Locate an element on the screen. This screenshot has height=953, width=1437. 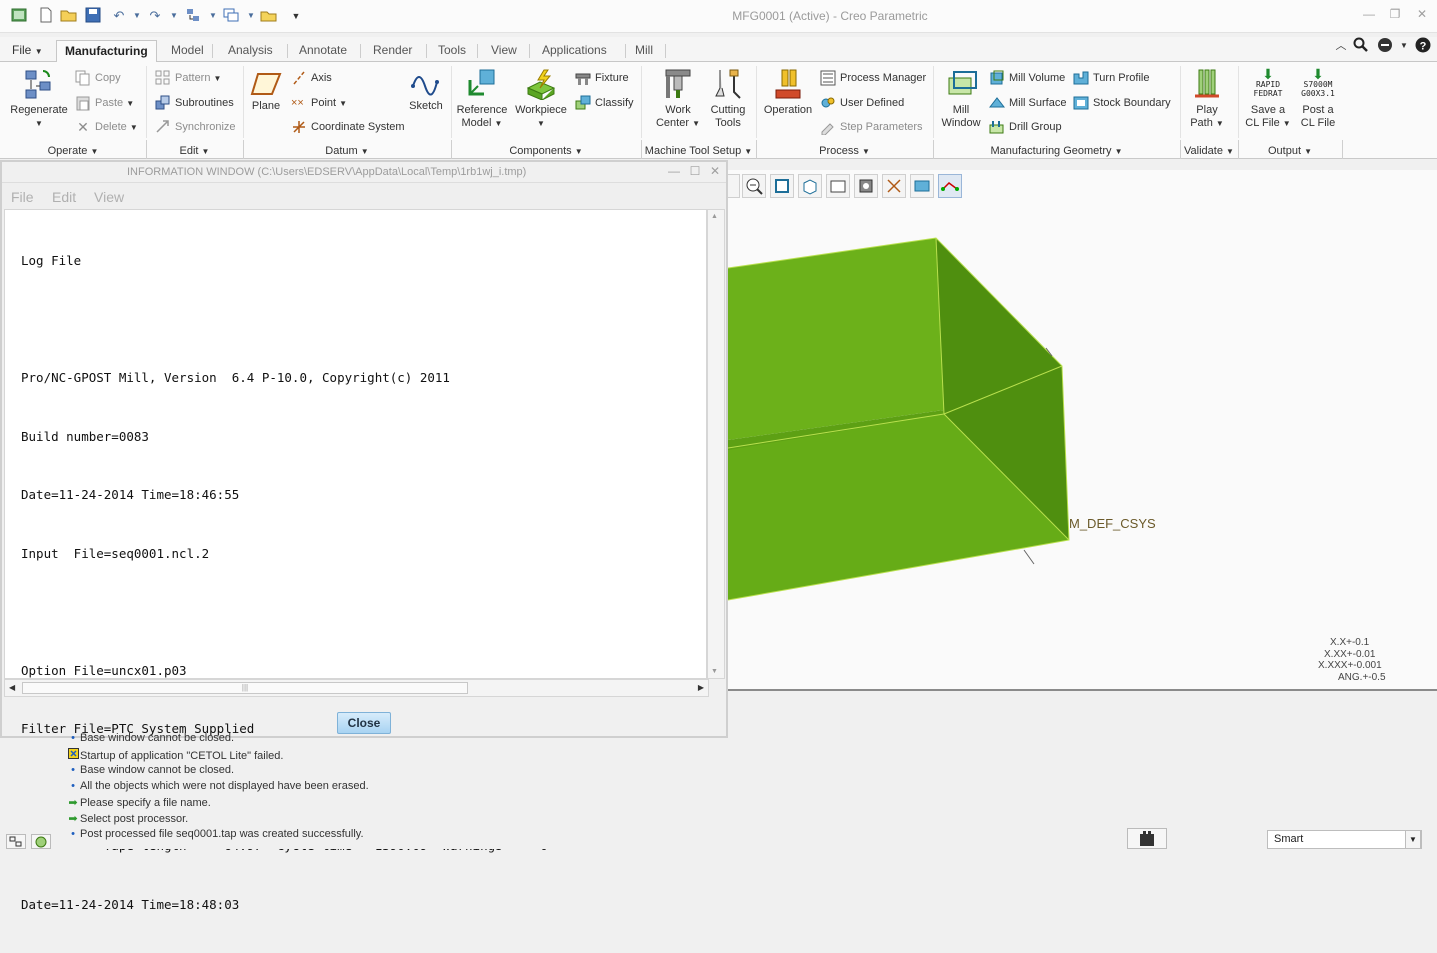
minimize-icon: — is located at coordinates (1369, 15).